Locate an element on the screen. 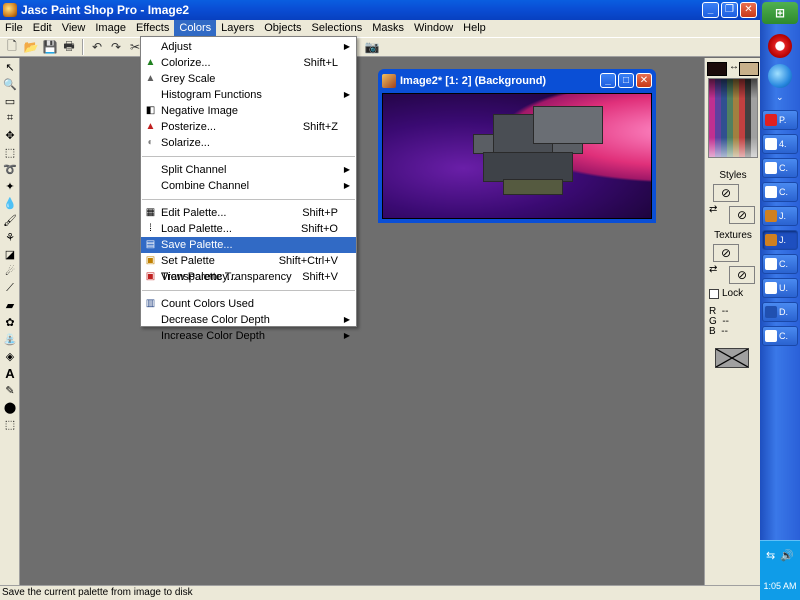 This screenshot has height=600, width=800. menu-image: Image is located at coordinates (110, 28).